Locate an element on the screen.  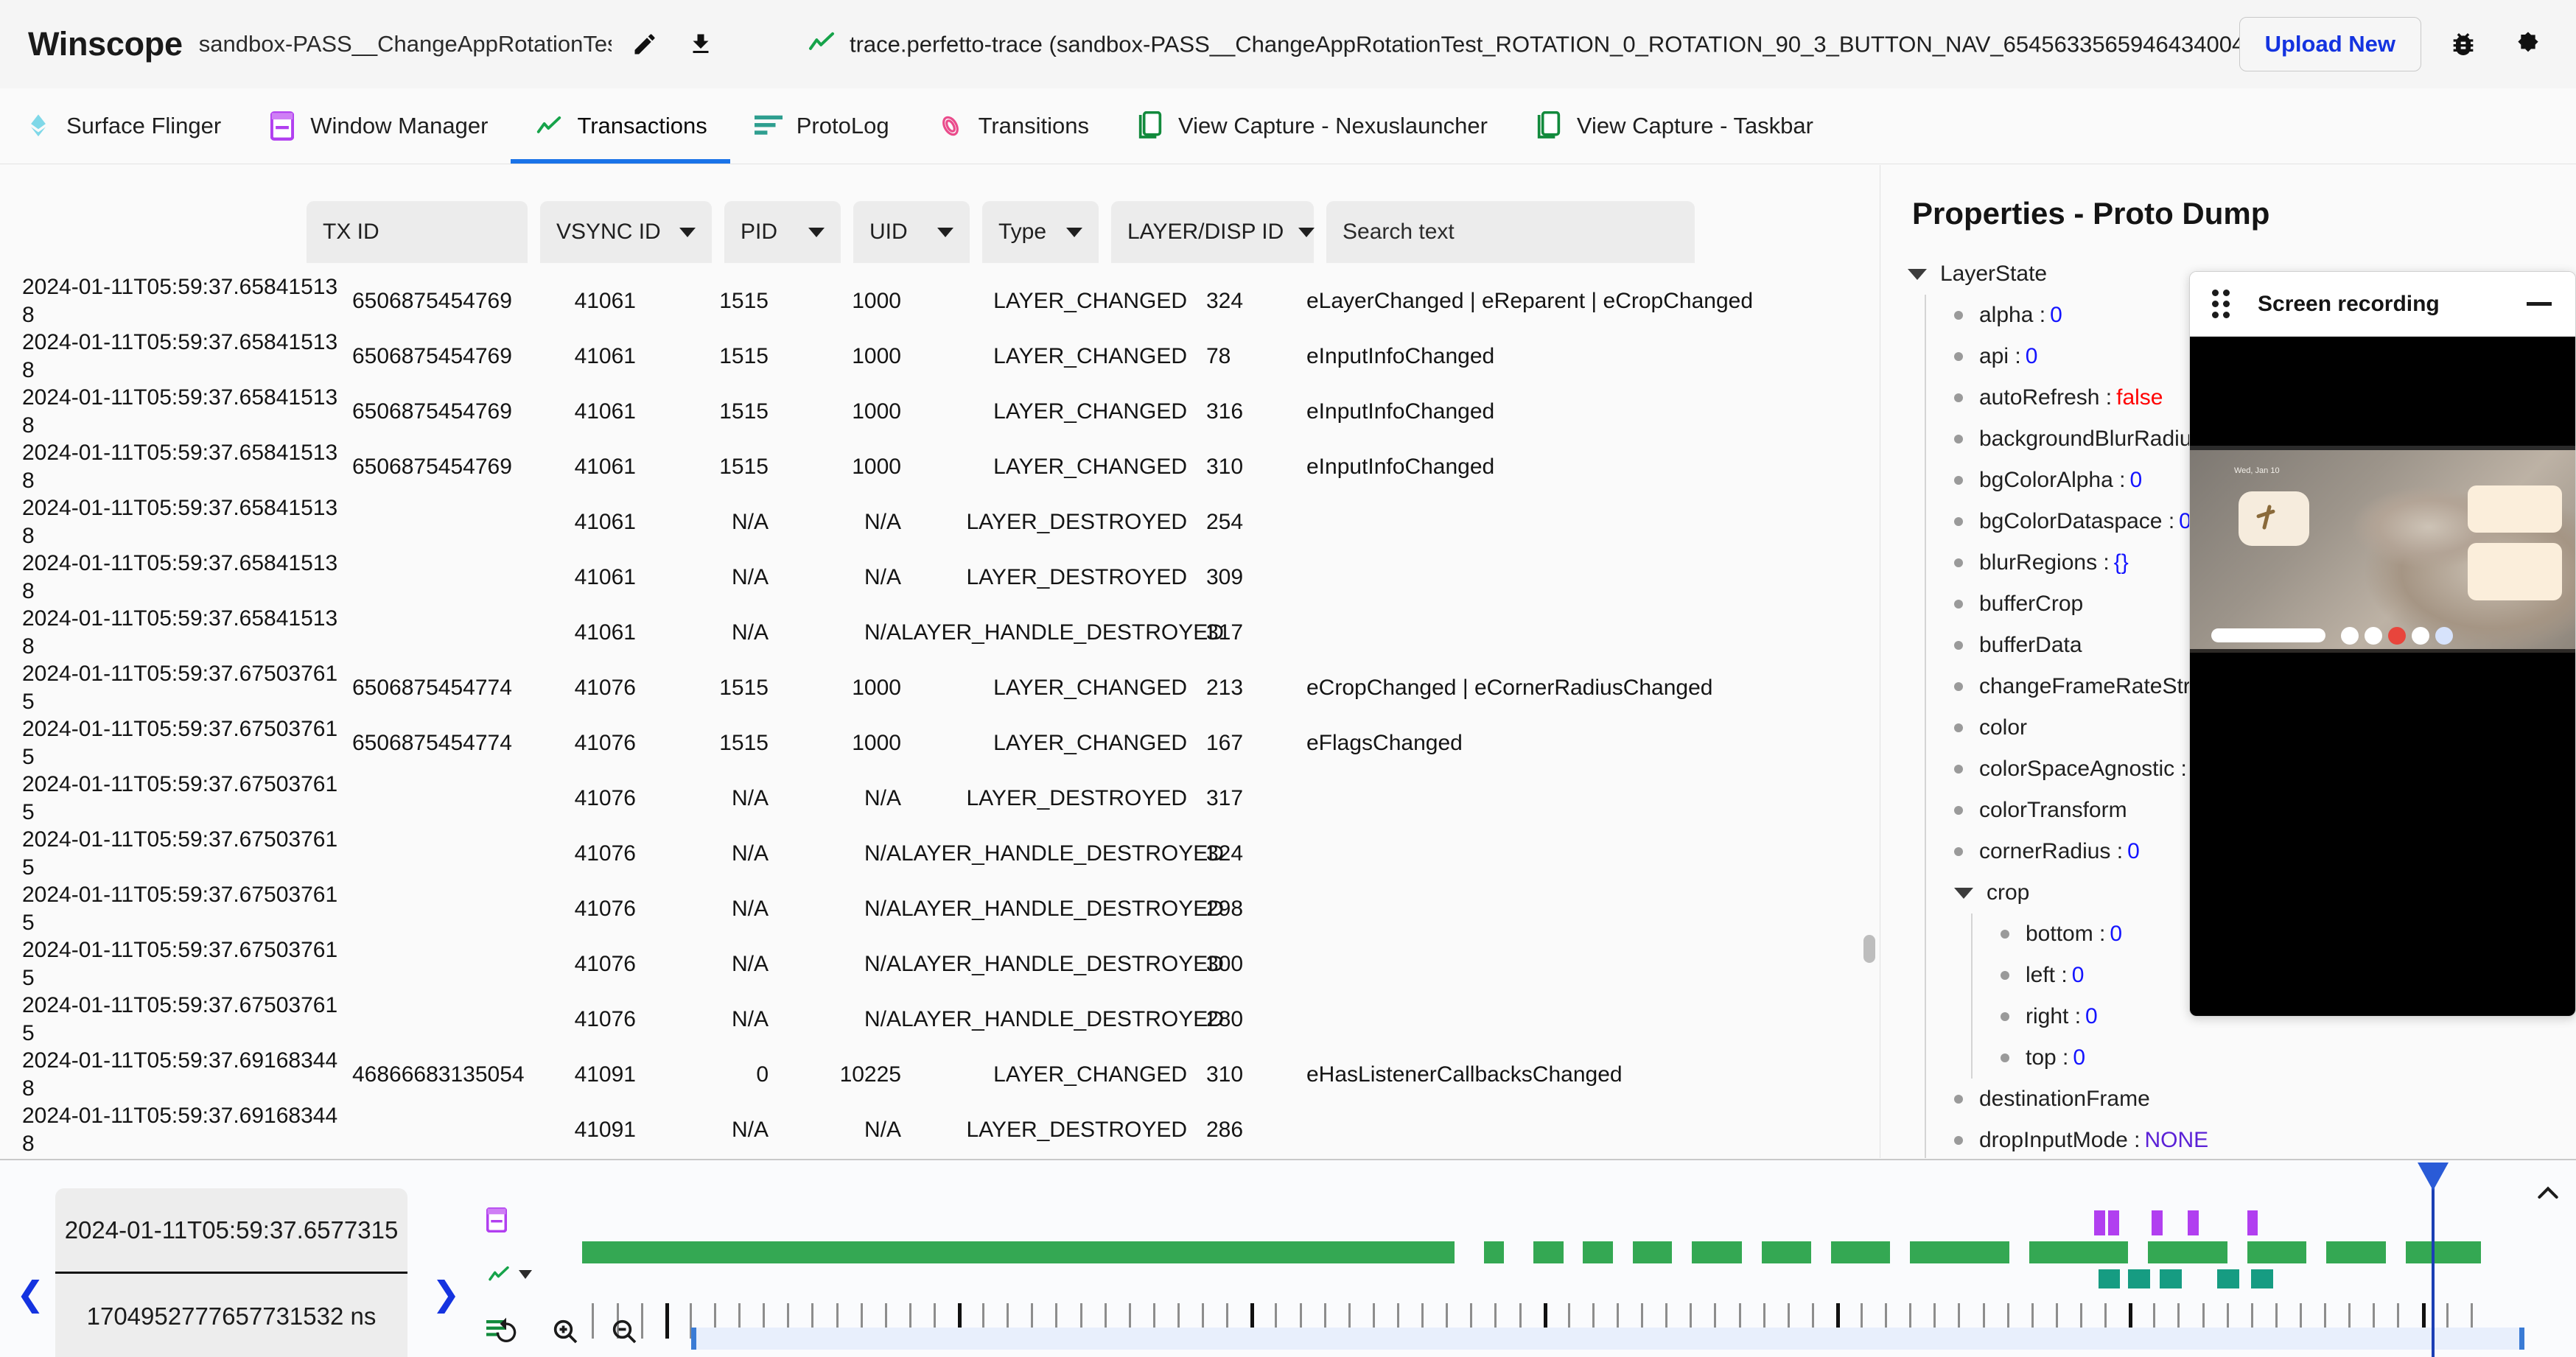
drag-handle-icon is located at coordinates (2221, 304).